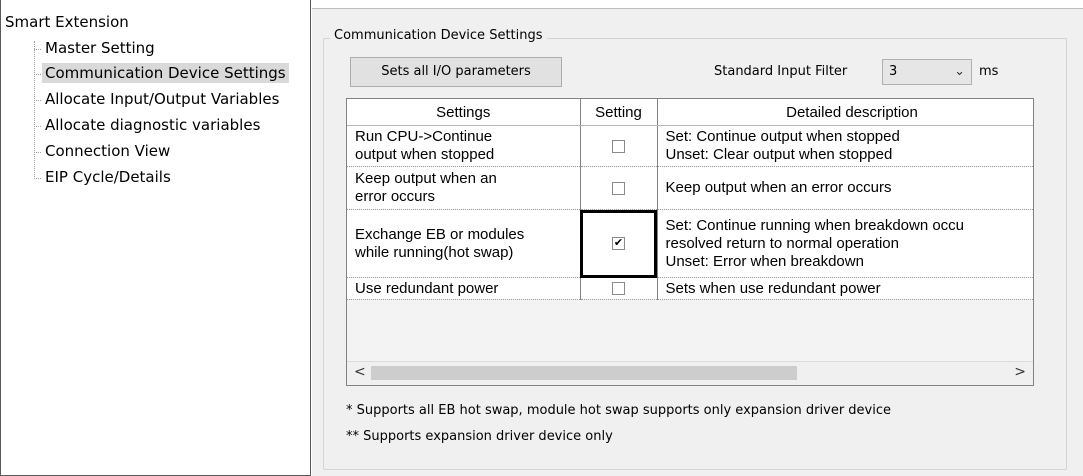  What do you see at coordinates (424, 136) in the screenshot?
I see `setting-name-line: Run CPU->Continue` at bounding box center [424, 136].